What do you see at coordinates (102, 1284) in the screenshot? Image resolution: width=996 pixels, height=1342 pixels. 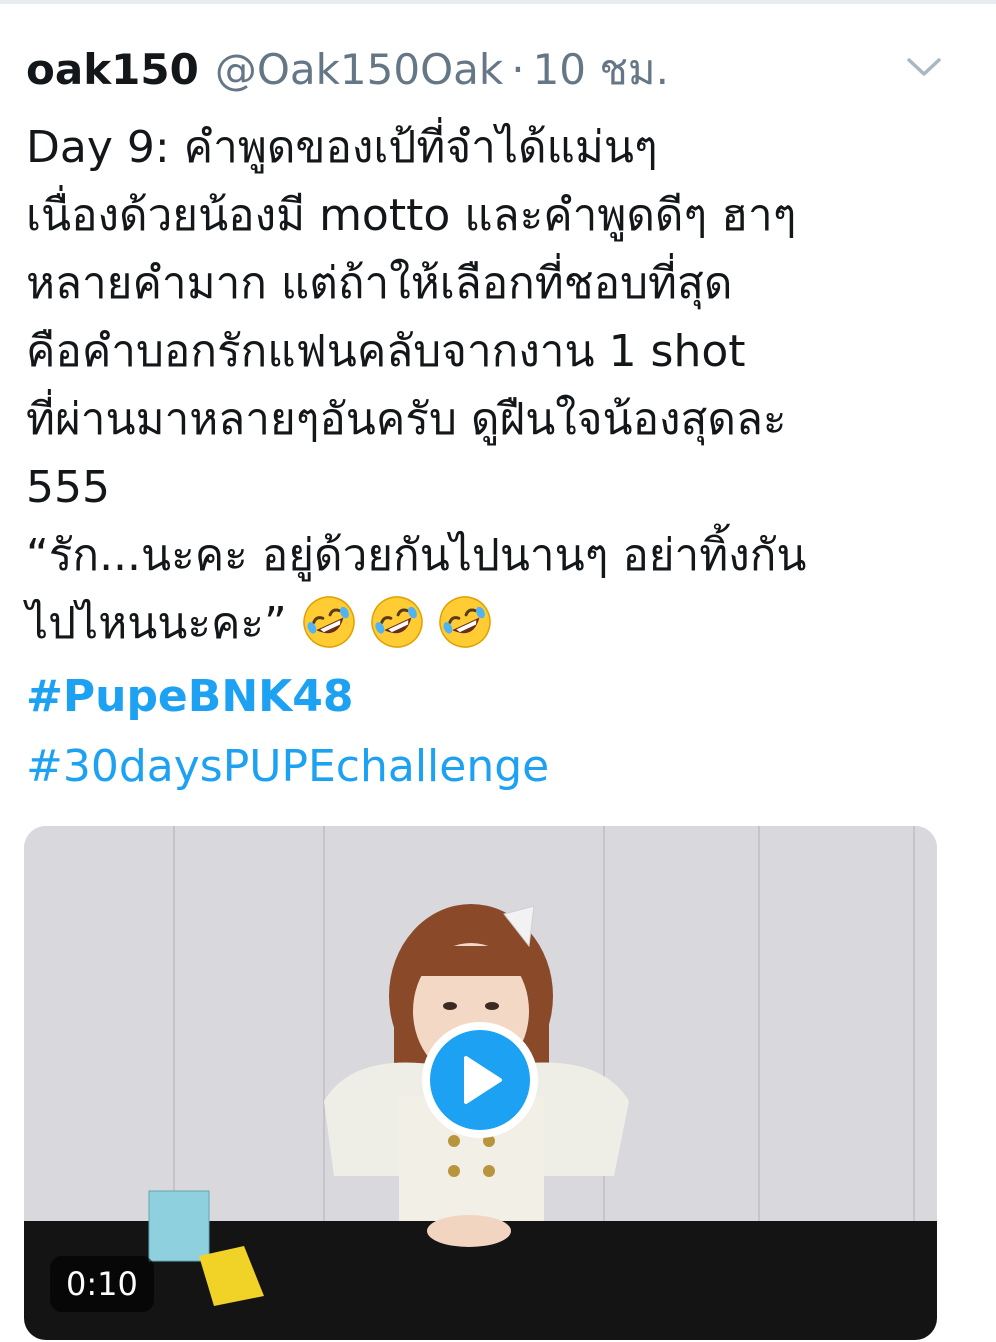 I see `video-duration-badge: 0:10` at bounding box center [102, 1284].